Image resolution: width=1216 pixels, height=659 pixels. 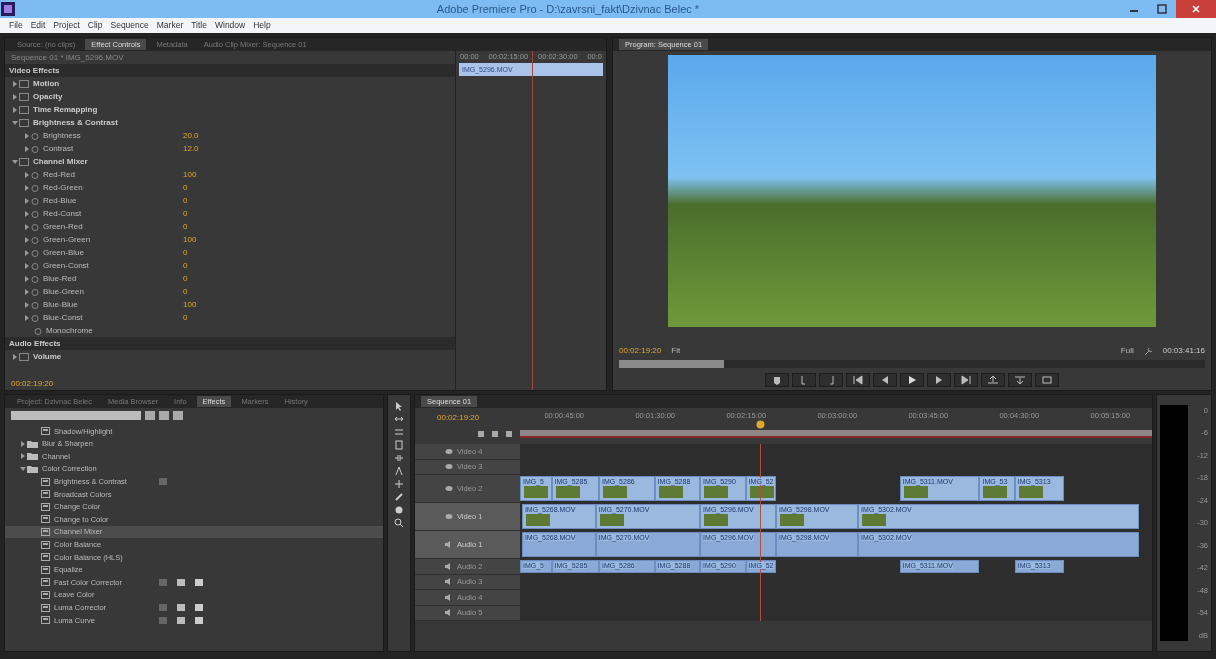 I want to click on go-out-icon, so click(x=966, y=380).